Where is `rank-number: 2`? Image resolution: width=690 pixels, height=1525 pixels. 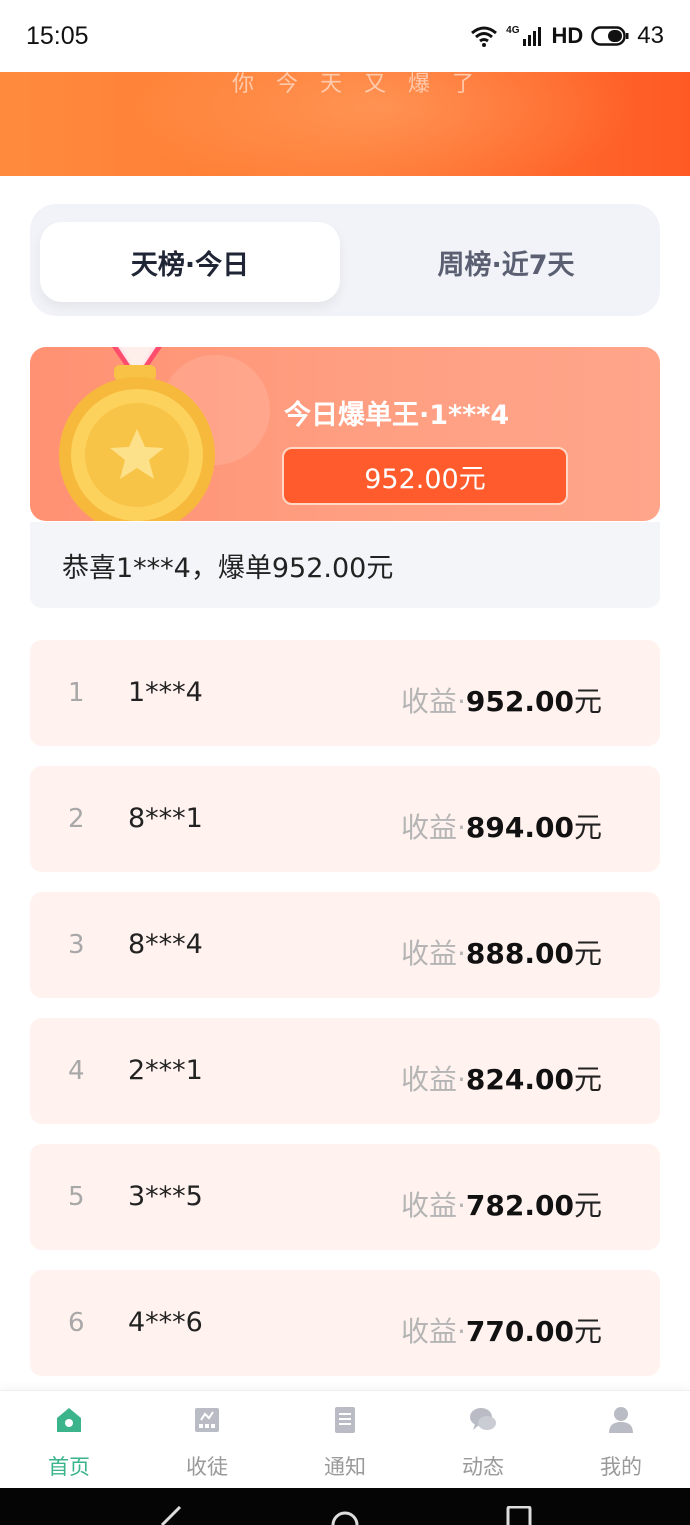
rank-number: 2 is located at coordinates (76, 819).